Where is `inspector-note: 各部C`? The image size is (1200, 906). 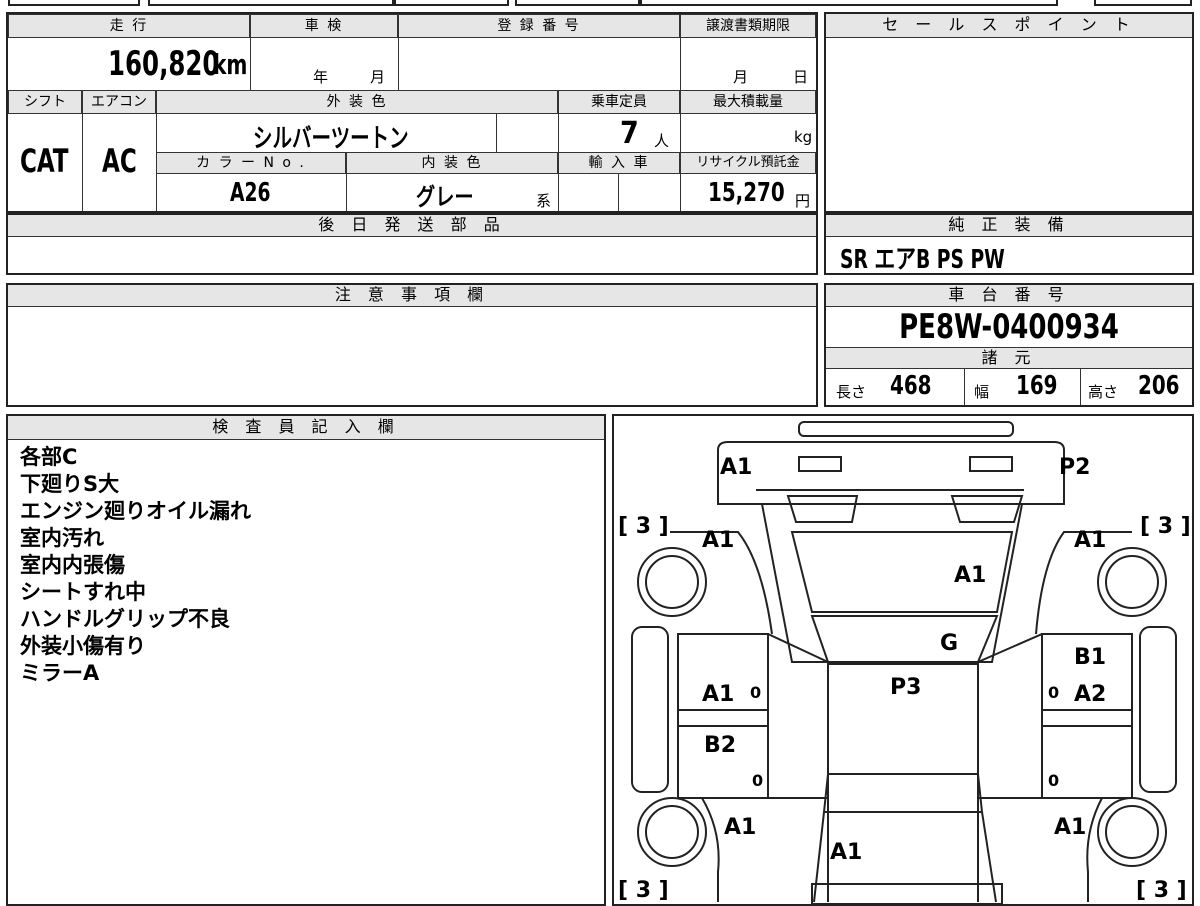
inspector-note: 各部C is located at coordinates (49, 457).